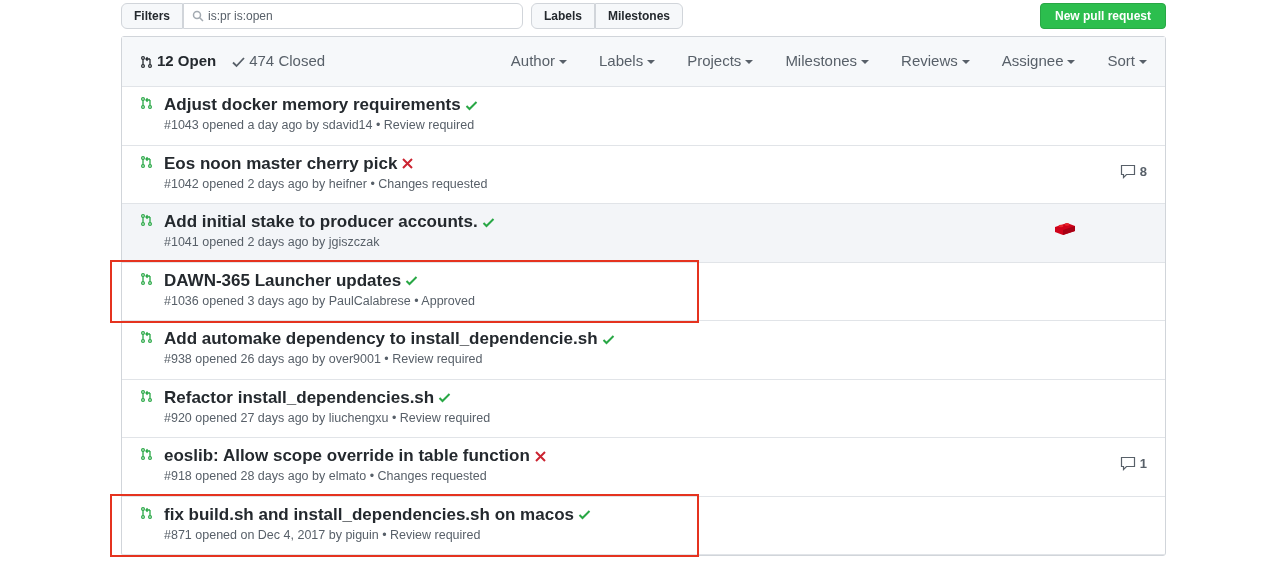 The width and height of the screenshot is (1280, 568). What do you see at coordinates (369, 514) in the screenshot?
I see `pull-request-title: fix build.sh and install_dependencies.sh on macos` at bounding box center [369, 514].